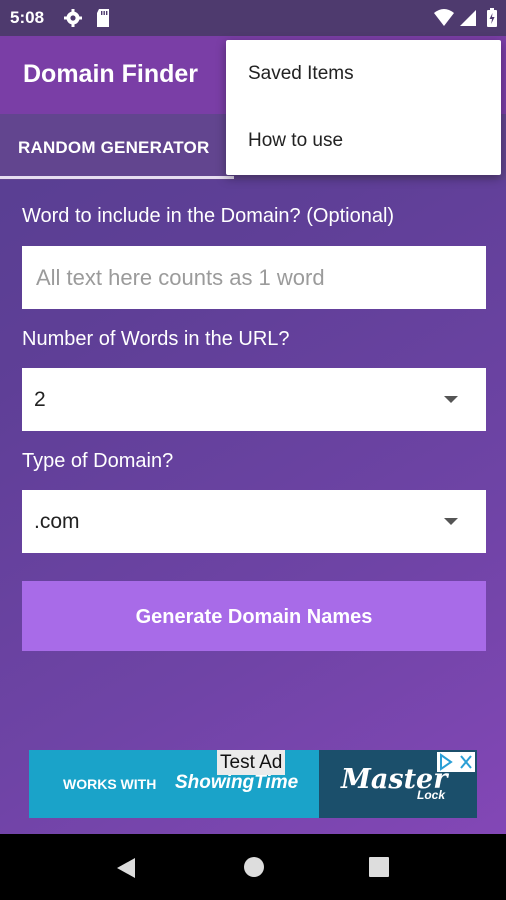 This screenshot has height=900, width=506. I want to click on status-time: 5:08, so click(27, 17).